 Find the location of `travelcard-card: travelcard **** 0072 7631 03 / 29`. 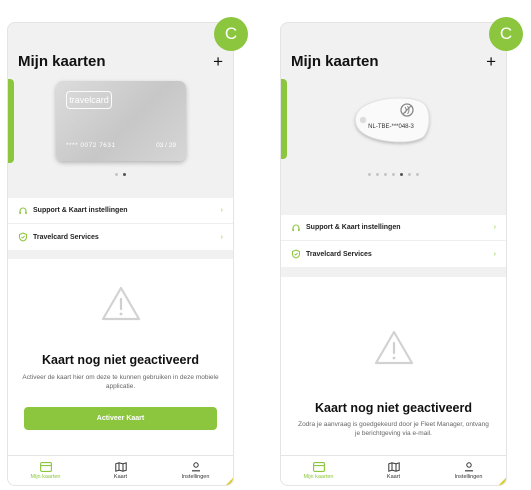

travelcard-card: travelcard **** 0072 7631 03 / 29 is located at coordinates (121, 121).